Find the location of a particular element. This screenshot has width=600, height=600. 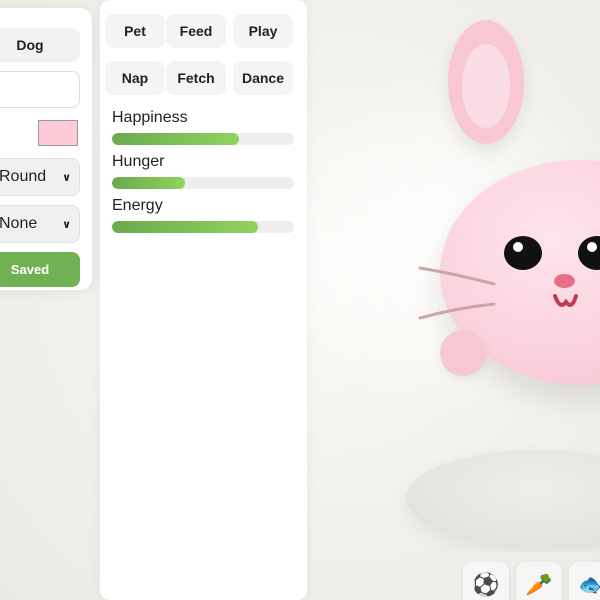

nap-action-button: Nap is located at coordinates (135, 78).